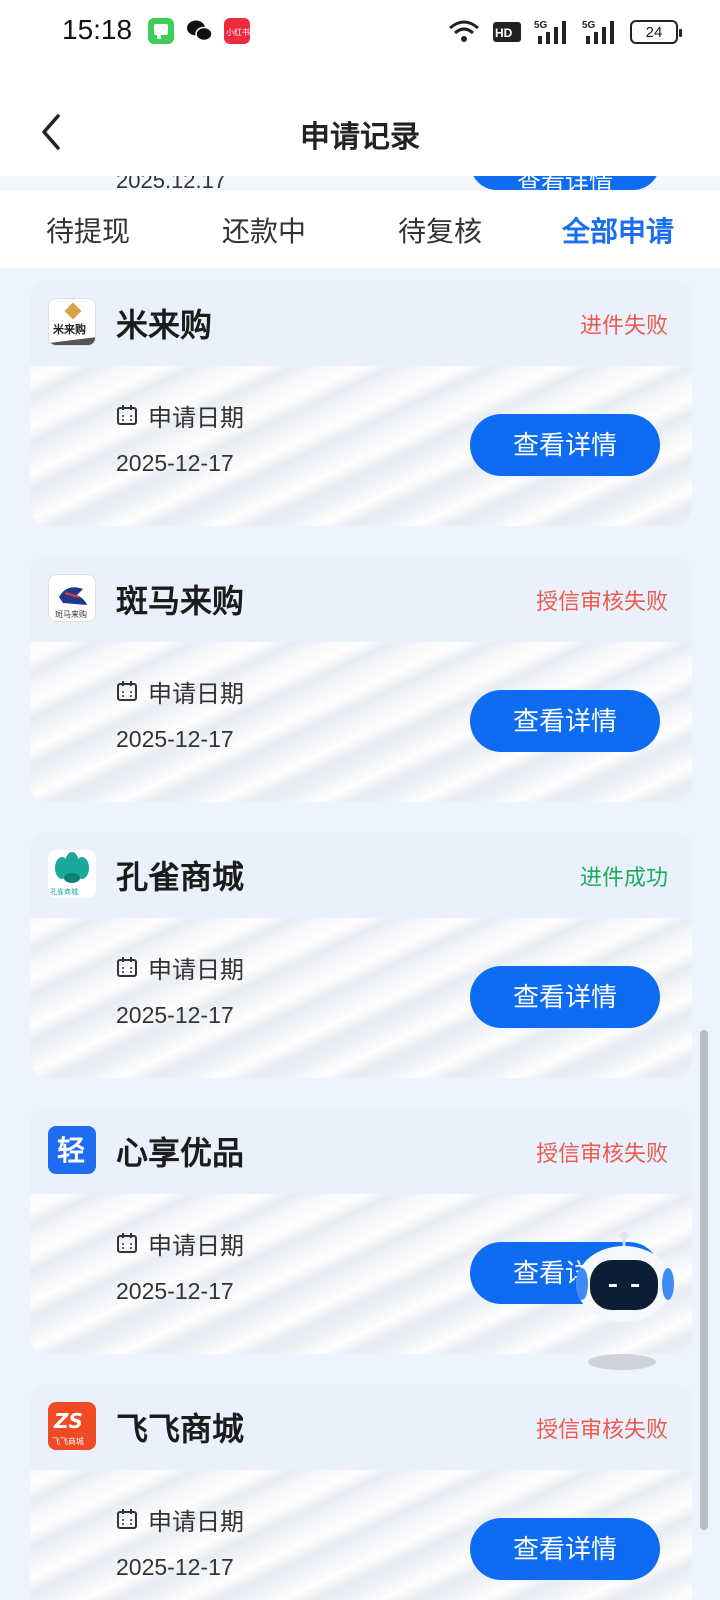 This screenshot has height=1600, width=720. What do you see at coordinates (180, 1153) in the screenshot?
I see `card-name: 心享优品` at bounding box center [180, 1153].